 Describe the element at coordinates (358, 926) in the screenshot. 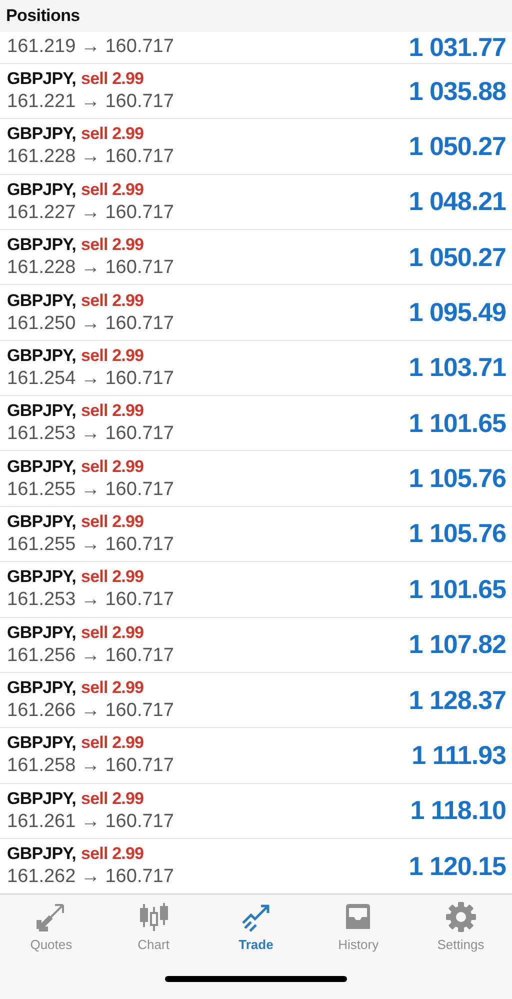

I see `tab: History` at that location.